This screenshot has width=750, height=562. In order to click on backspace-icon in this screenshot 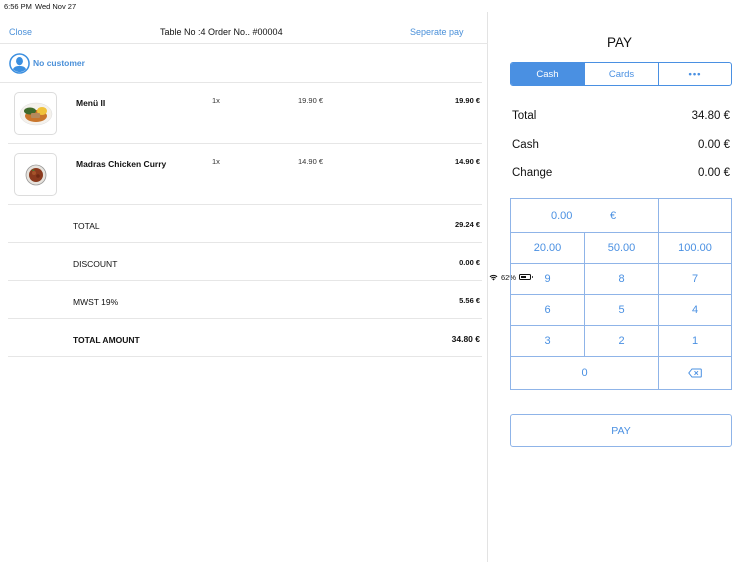, I will do `click(695, 373)`.